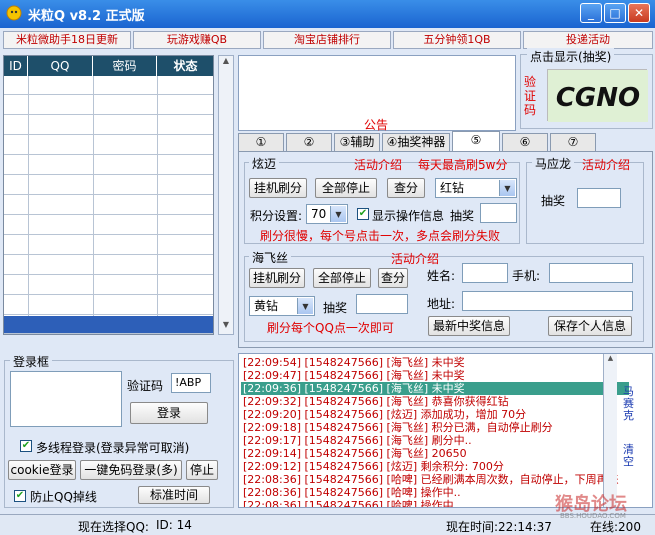 This screenshot has height=535, width=655. I want to click on login-button: 登录, so click(169, 413).